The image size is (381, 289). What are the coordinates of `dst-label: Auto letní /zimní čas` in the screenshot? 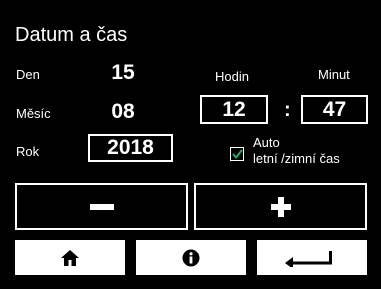 It's located at (296, 151).